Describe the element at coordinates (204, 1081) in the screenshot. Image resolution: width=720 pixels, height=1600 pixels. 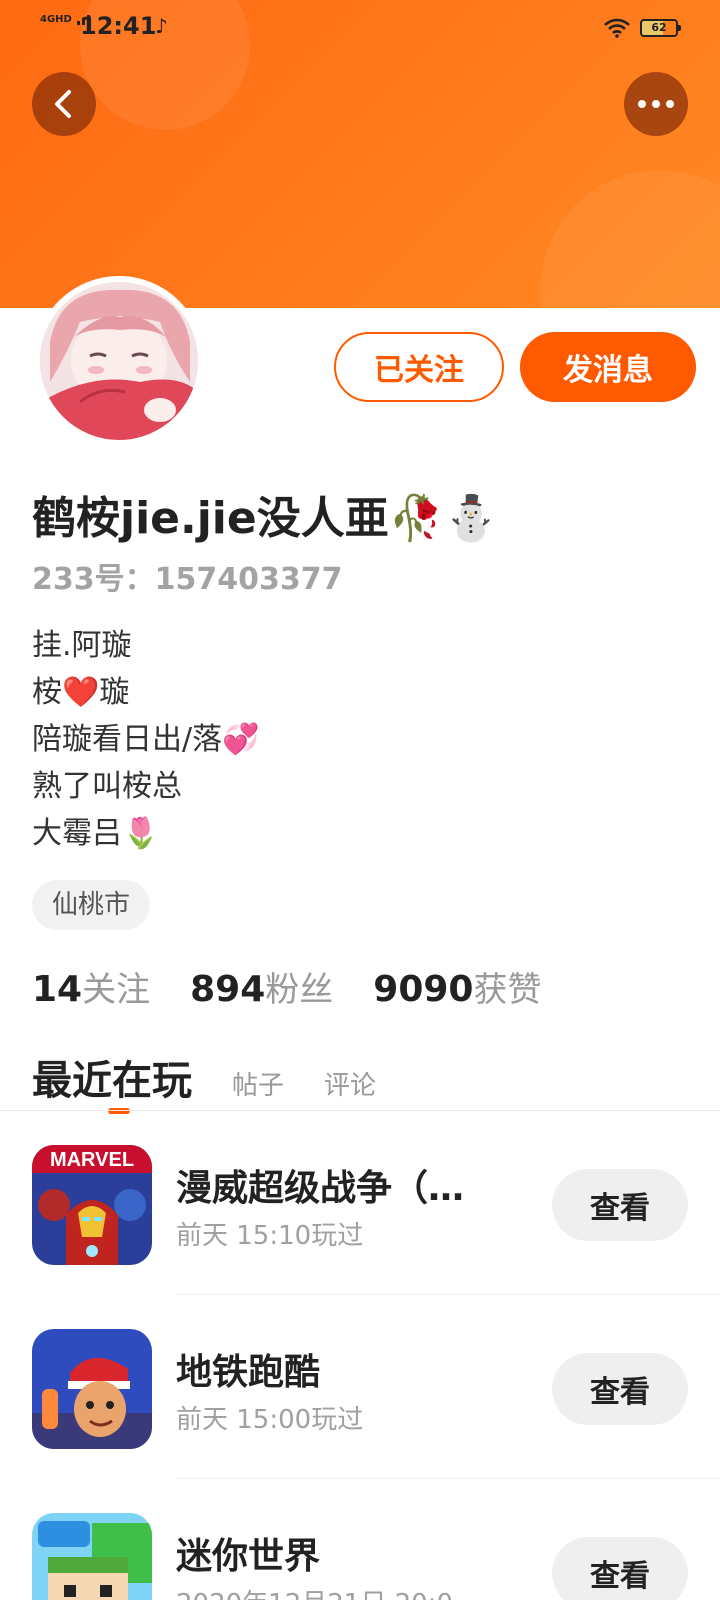
I see `profile-tabs: 最近在玩 帖子 评论` at that location.